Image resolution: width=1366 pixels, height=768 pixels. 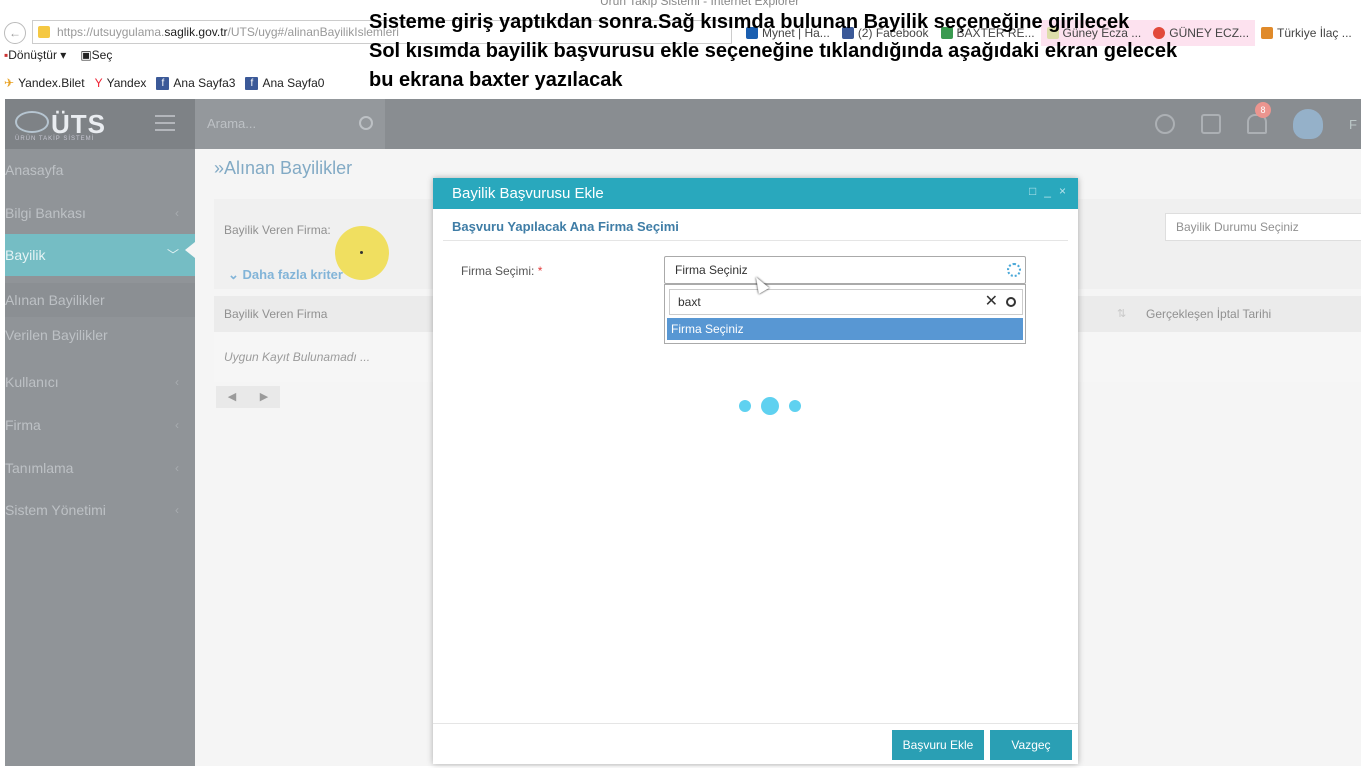 What do you see at coordinates (195, 83) in the screenshot?
I see `fav-ana-sayfa3: f Ana Sayfa3` at bounding box center [195, 83].